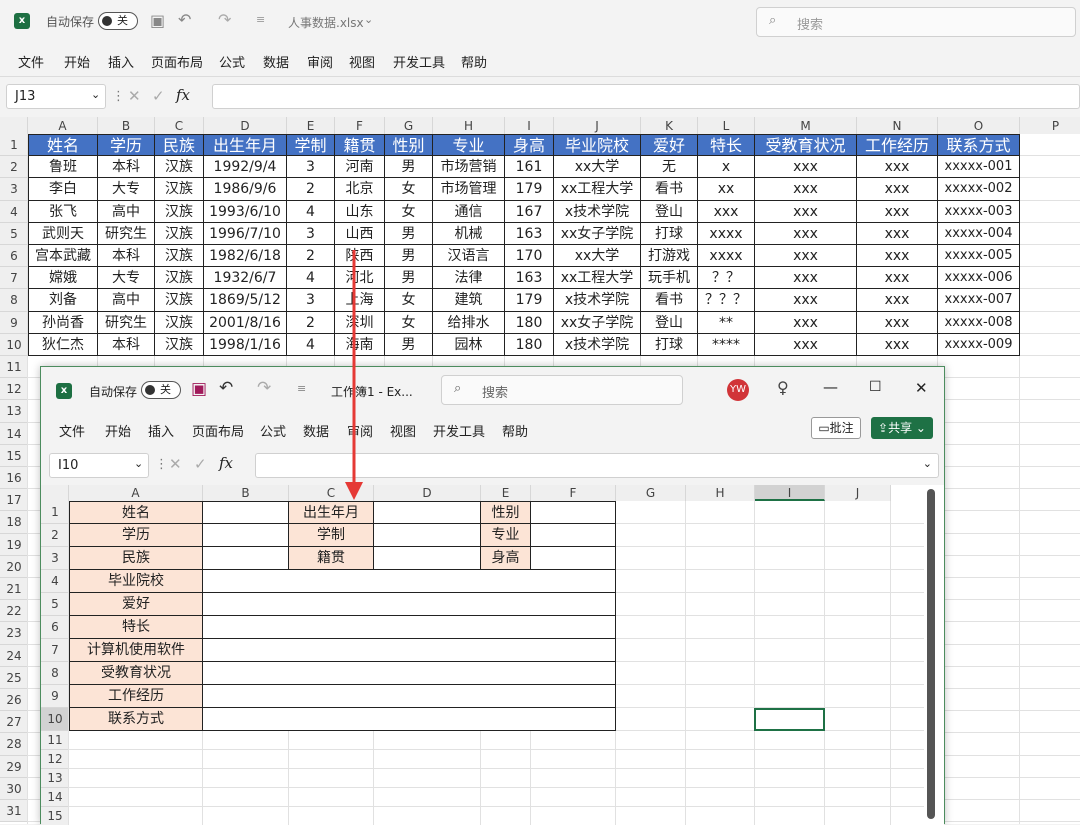  What do you see at coordinates (726, 145) in the screenshot?
I see `table-header-cell: 特长` at bounding box center [726, 145].